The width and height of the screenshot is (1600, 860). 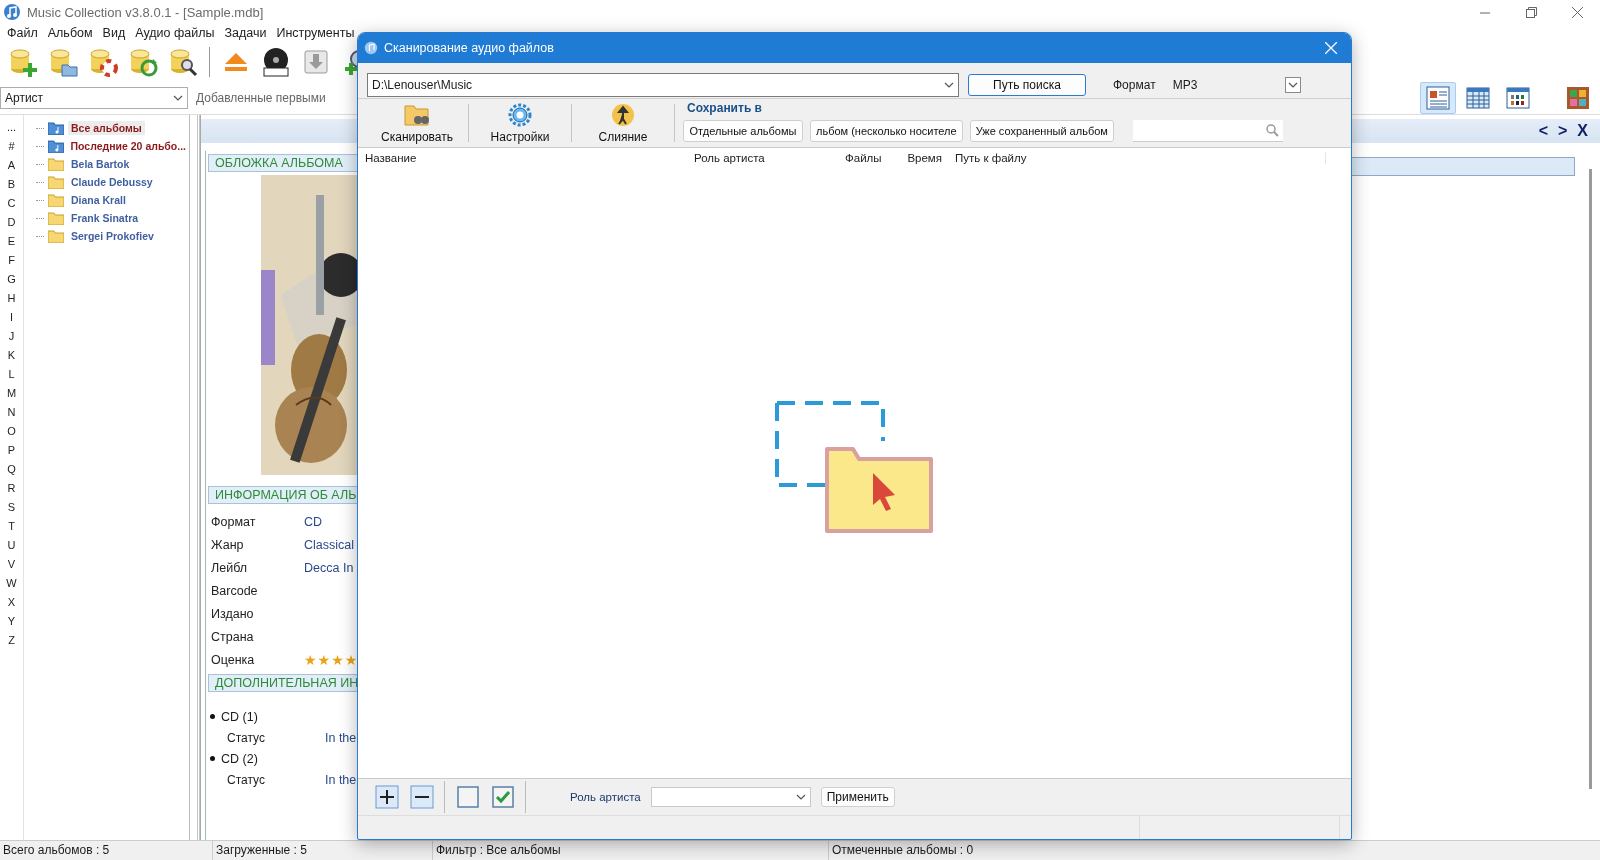 I want to click on column-header: Роль артиста, so click(x=762, y=158).